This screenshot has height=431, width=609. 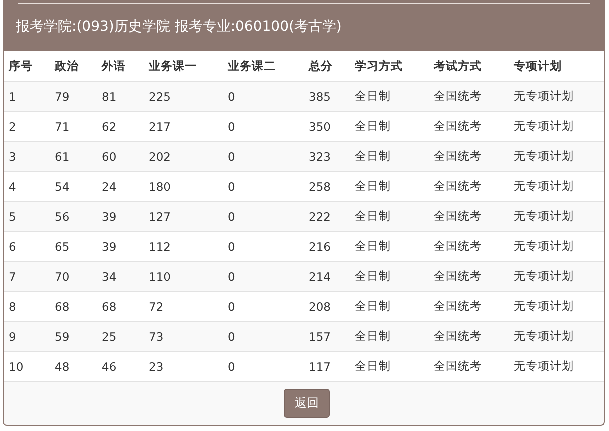 I want to click on table-cell-text: 258, so click(x=320, y=187).